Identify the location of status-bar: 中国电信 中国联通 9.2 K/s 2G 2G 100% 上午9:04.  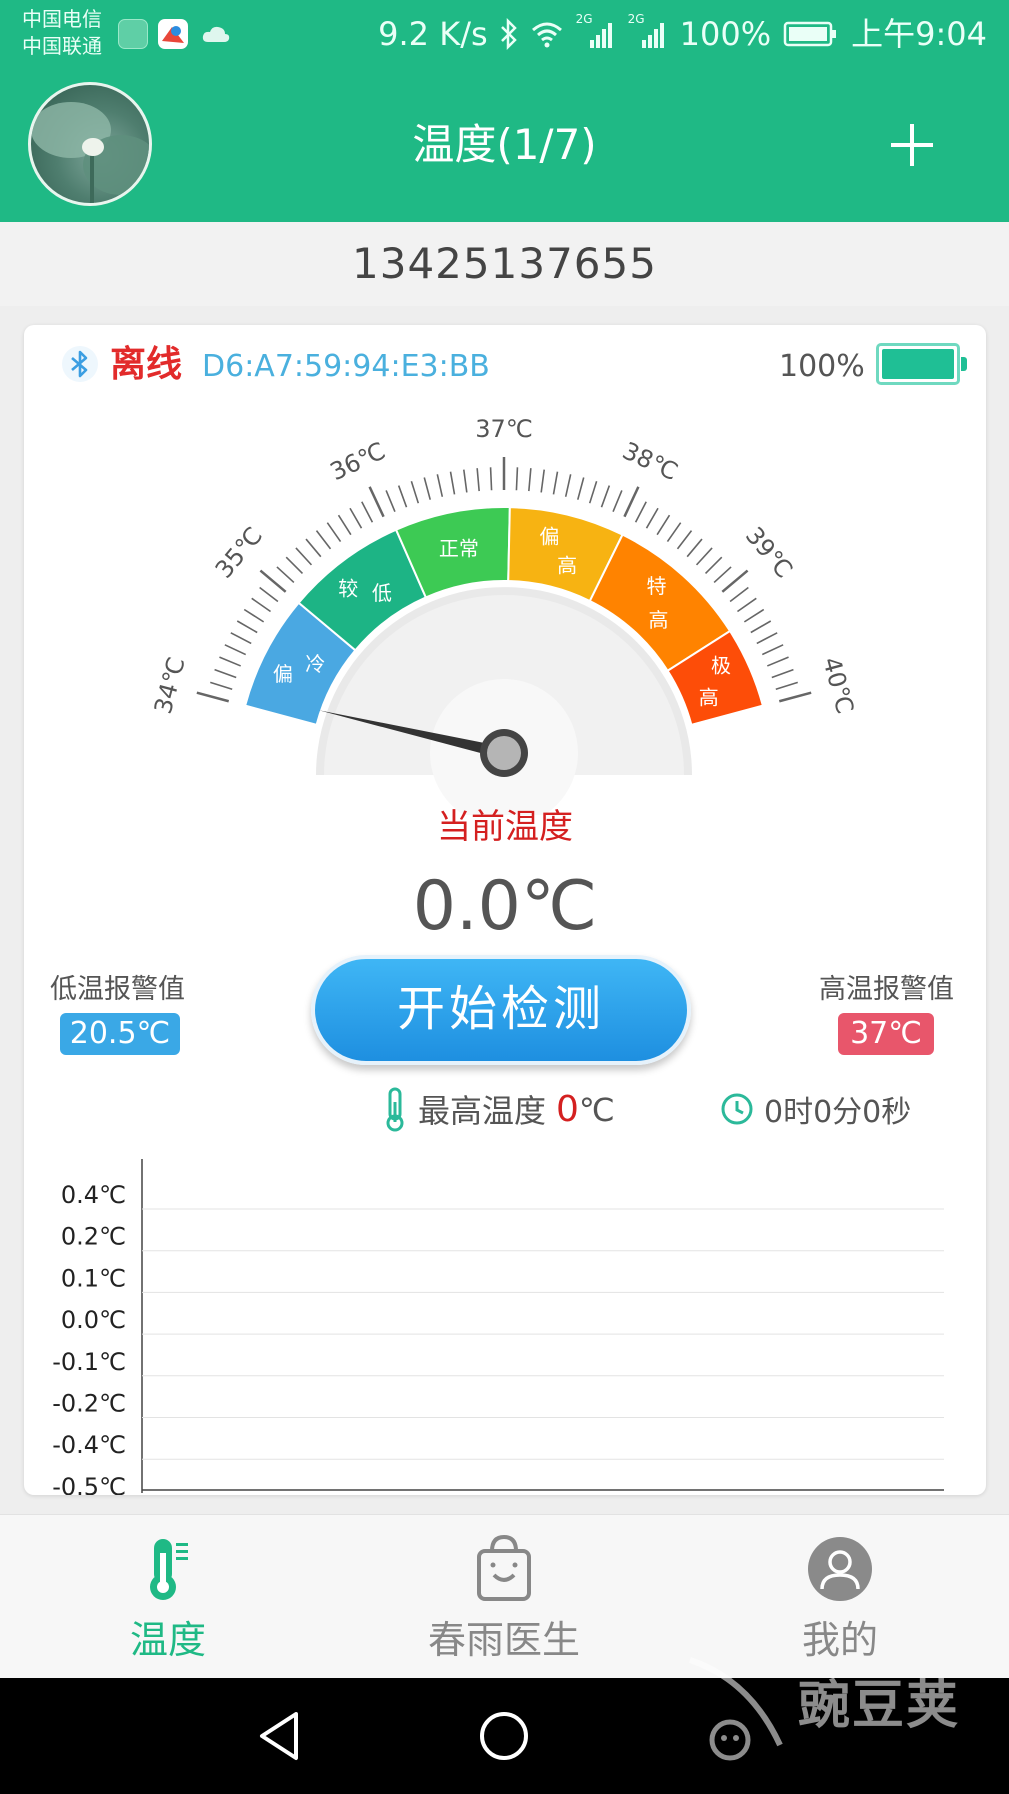
(504, 33).